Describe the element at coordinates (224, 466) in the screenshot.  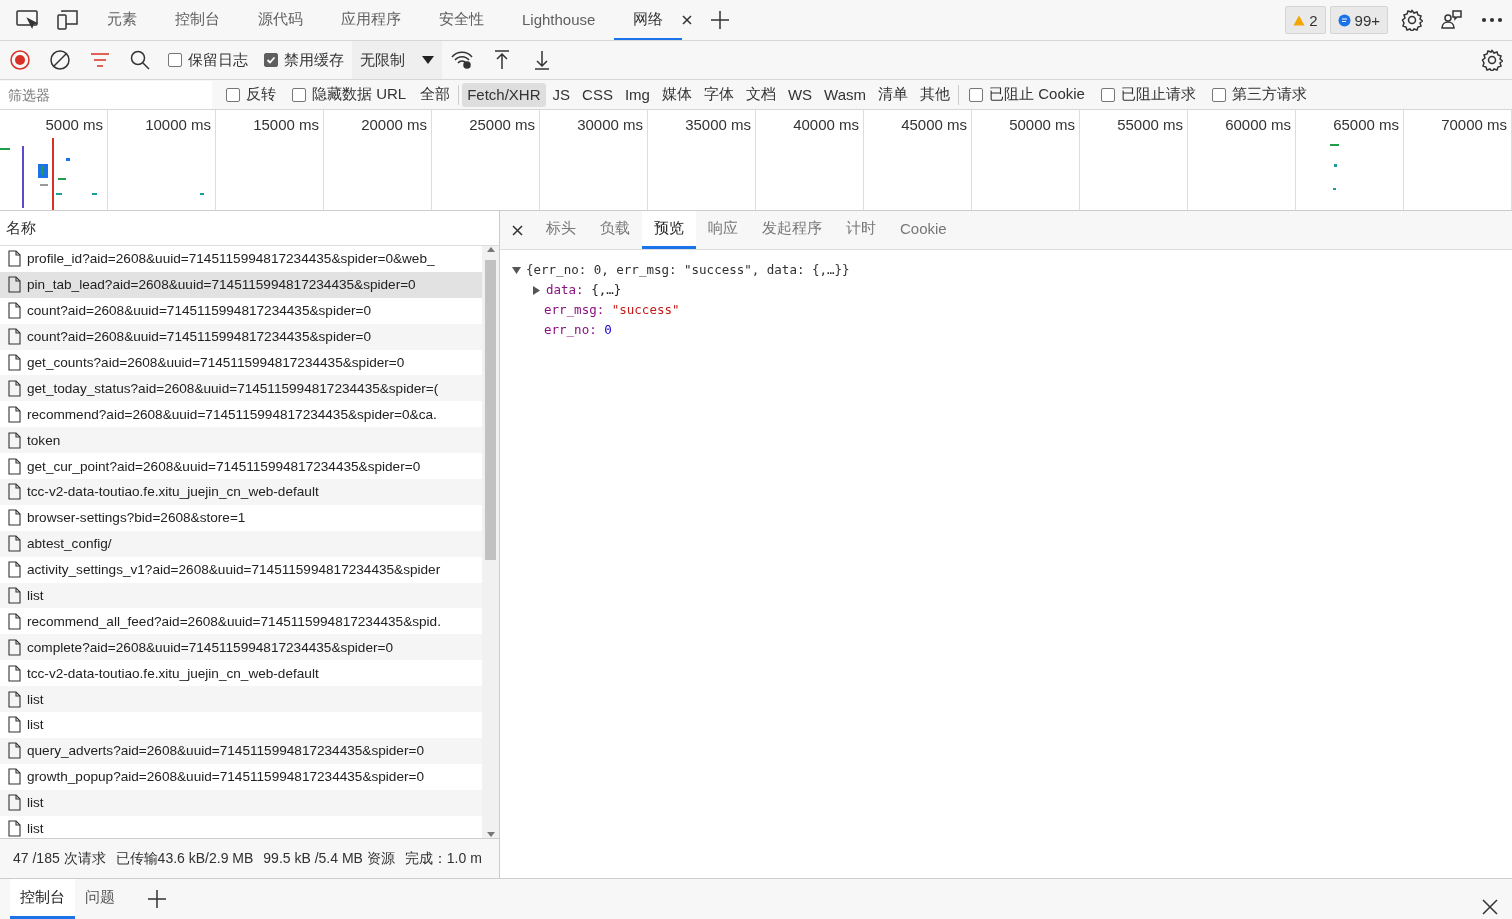
I see `request-name: get_cur_point?aid=2608&uuid=7145115994817234435&spider=0` at that location.